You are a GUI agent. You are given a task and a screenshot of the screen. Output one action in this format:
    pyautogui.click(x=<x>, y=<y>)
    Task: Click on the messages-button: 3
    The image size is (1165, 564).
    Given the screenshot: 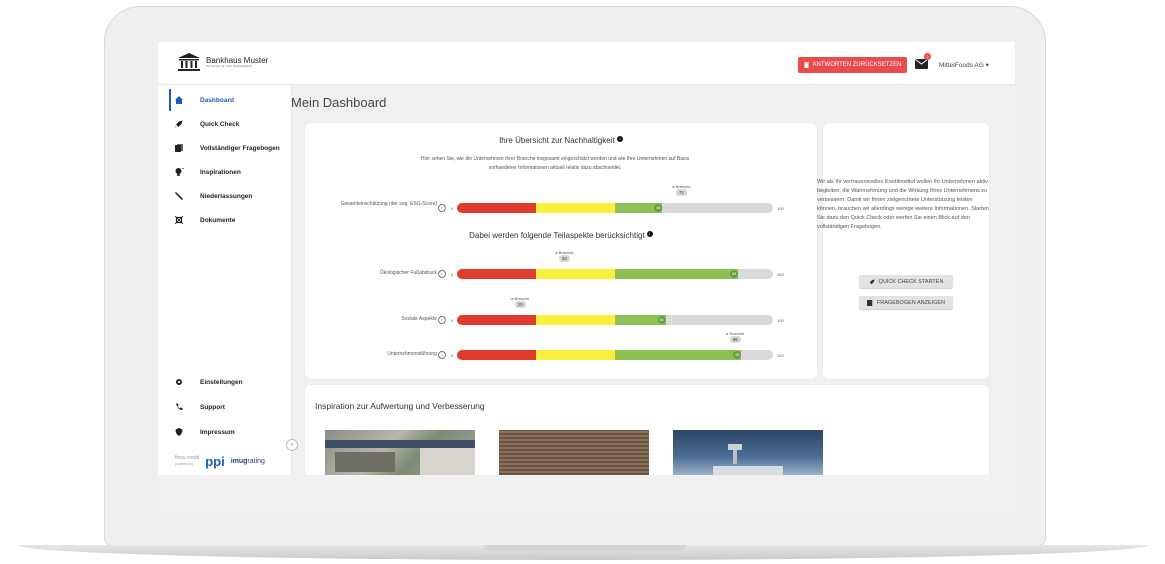 What is the action you would take?
    pyautogui.click(x=923, y=63)
    